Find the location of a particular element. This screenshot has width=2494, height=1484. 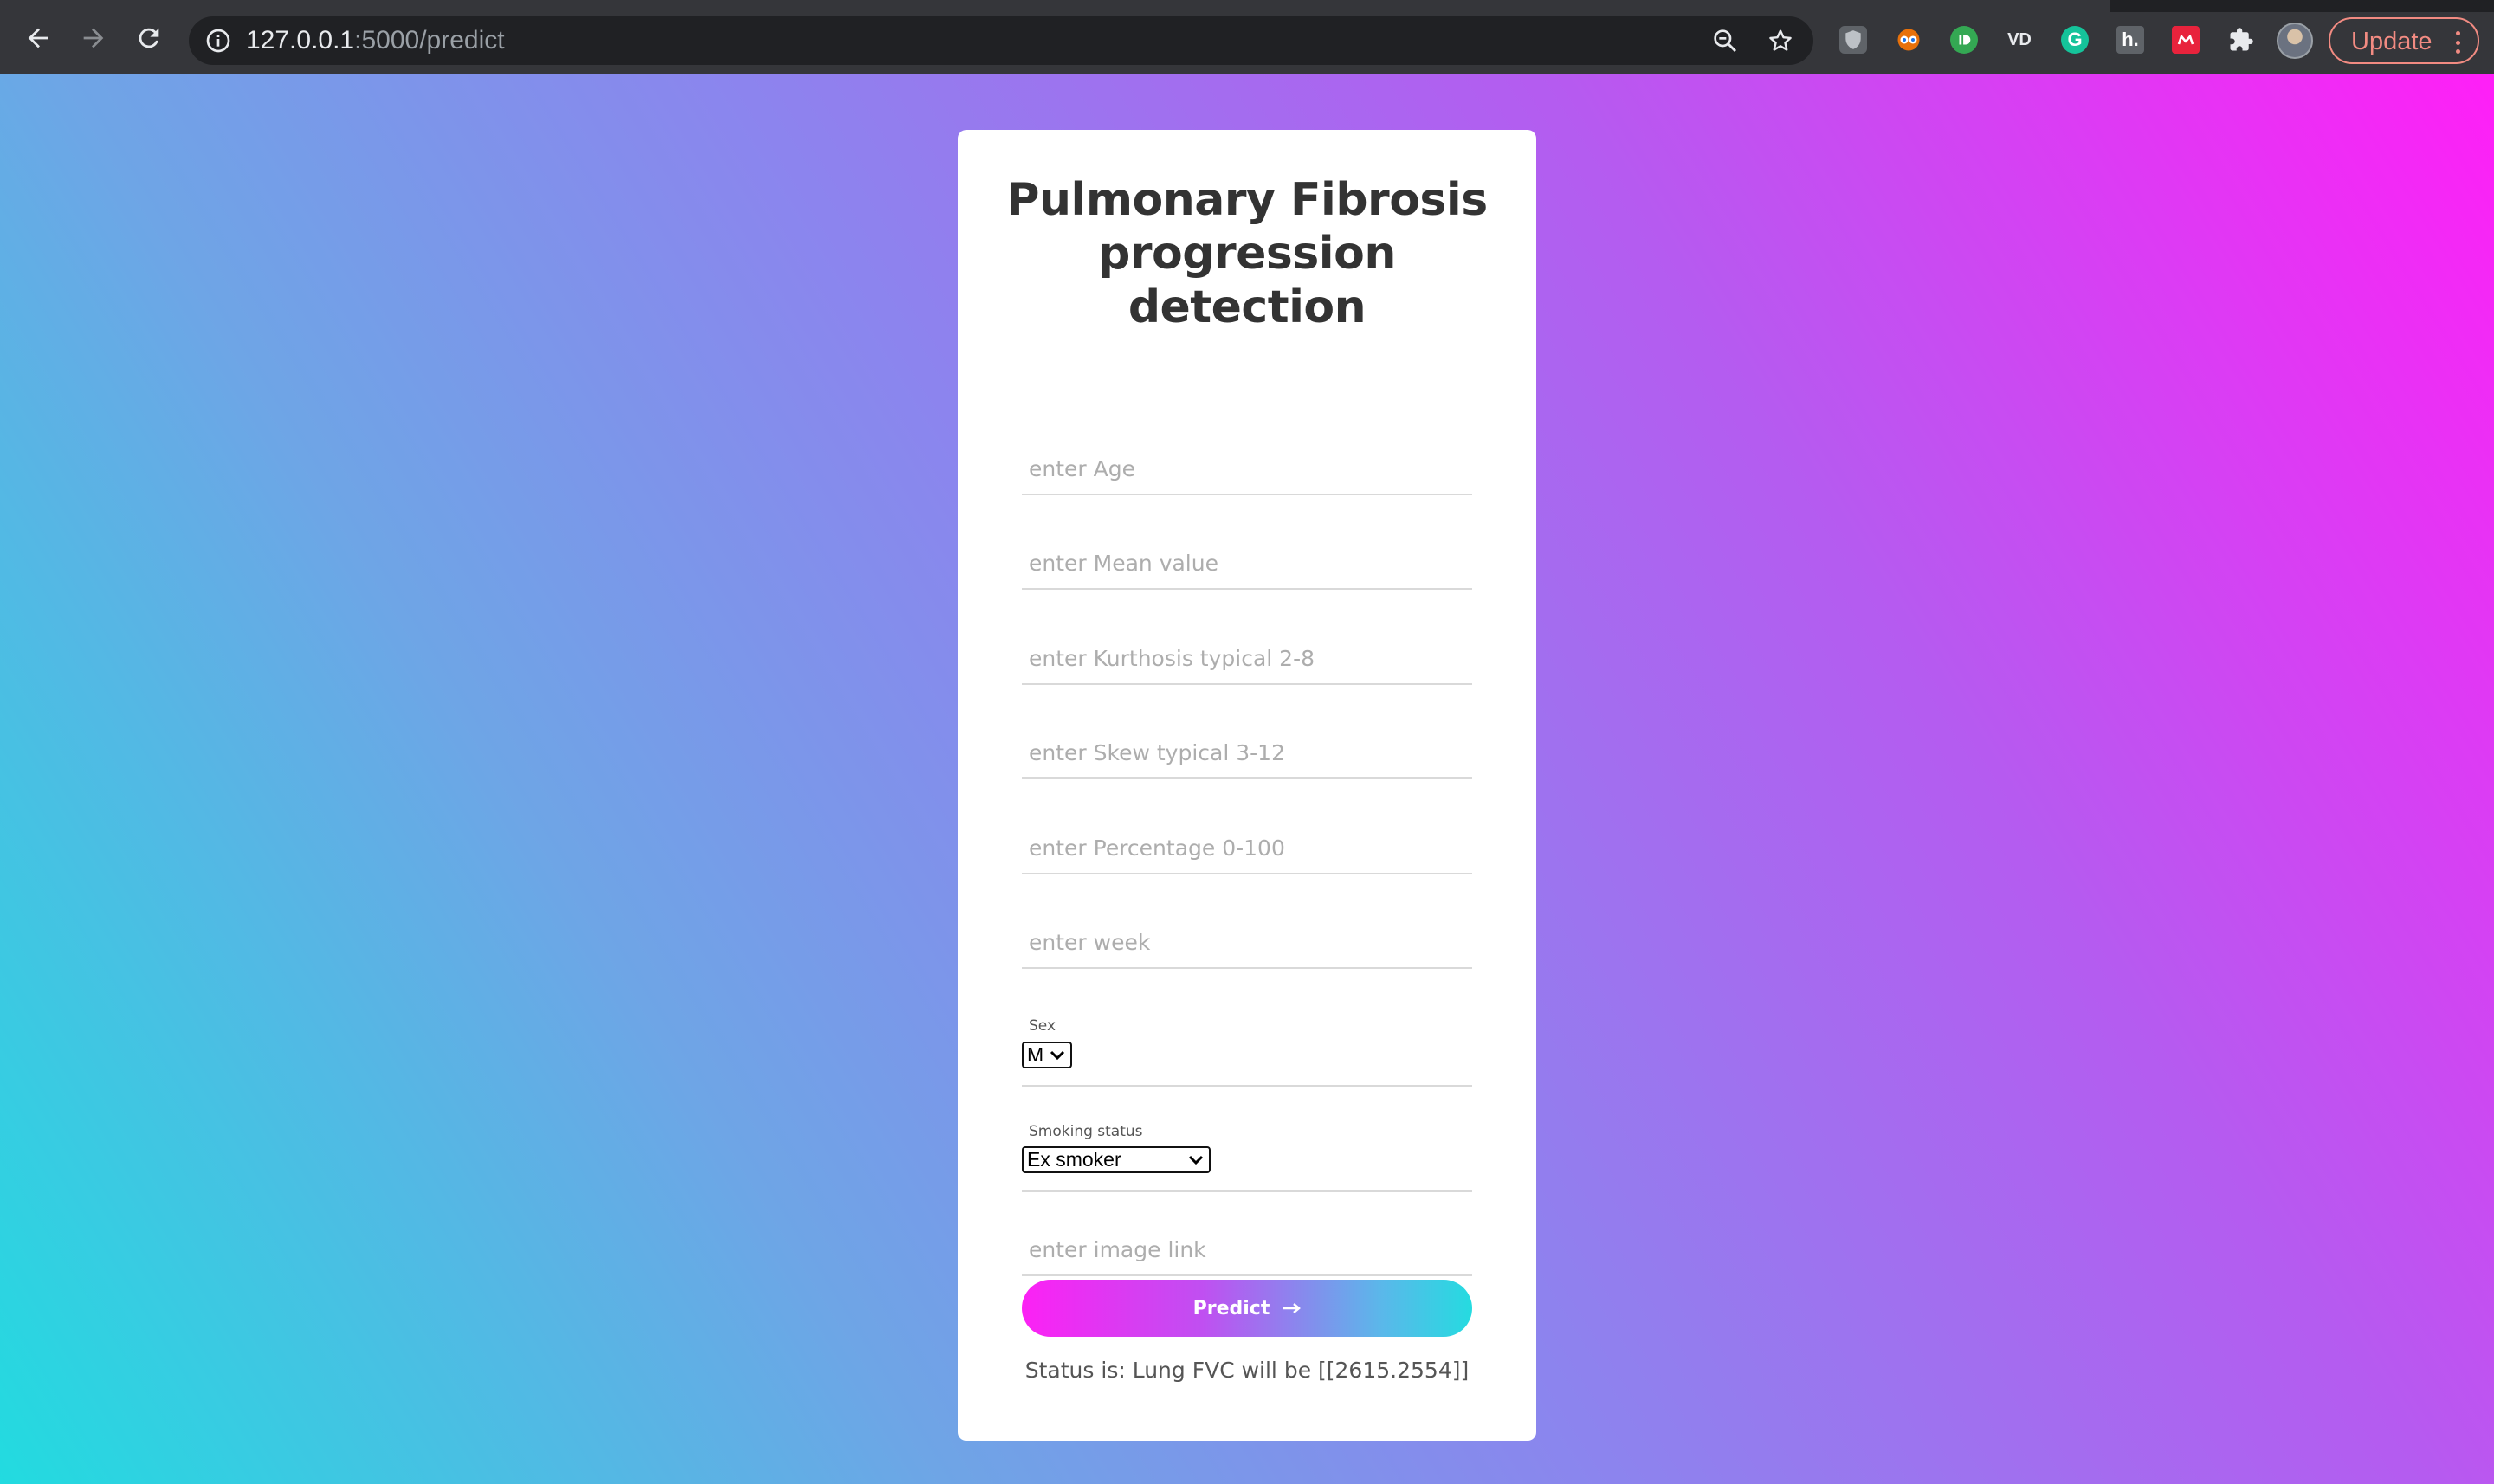

id-extension-icon is located at coordinates (1964, 40).